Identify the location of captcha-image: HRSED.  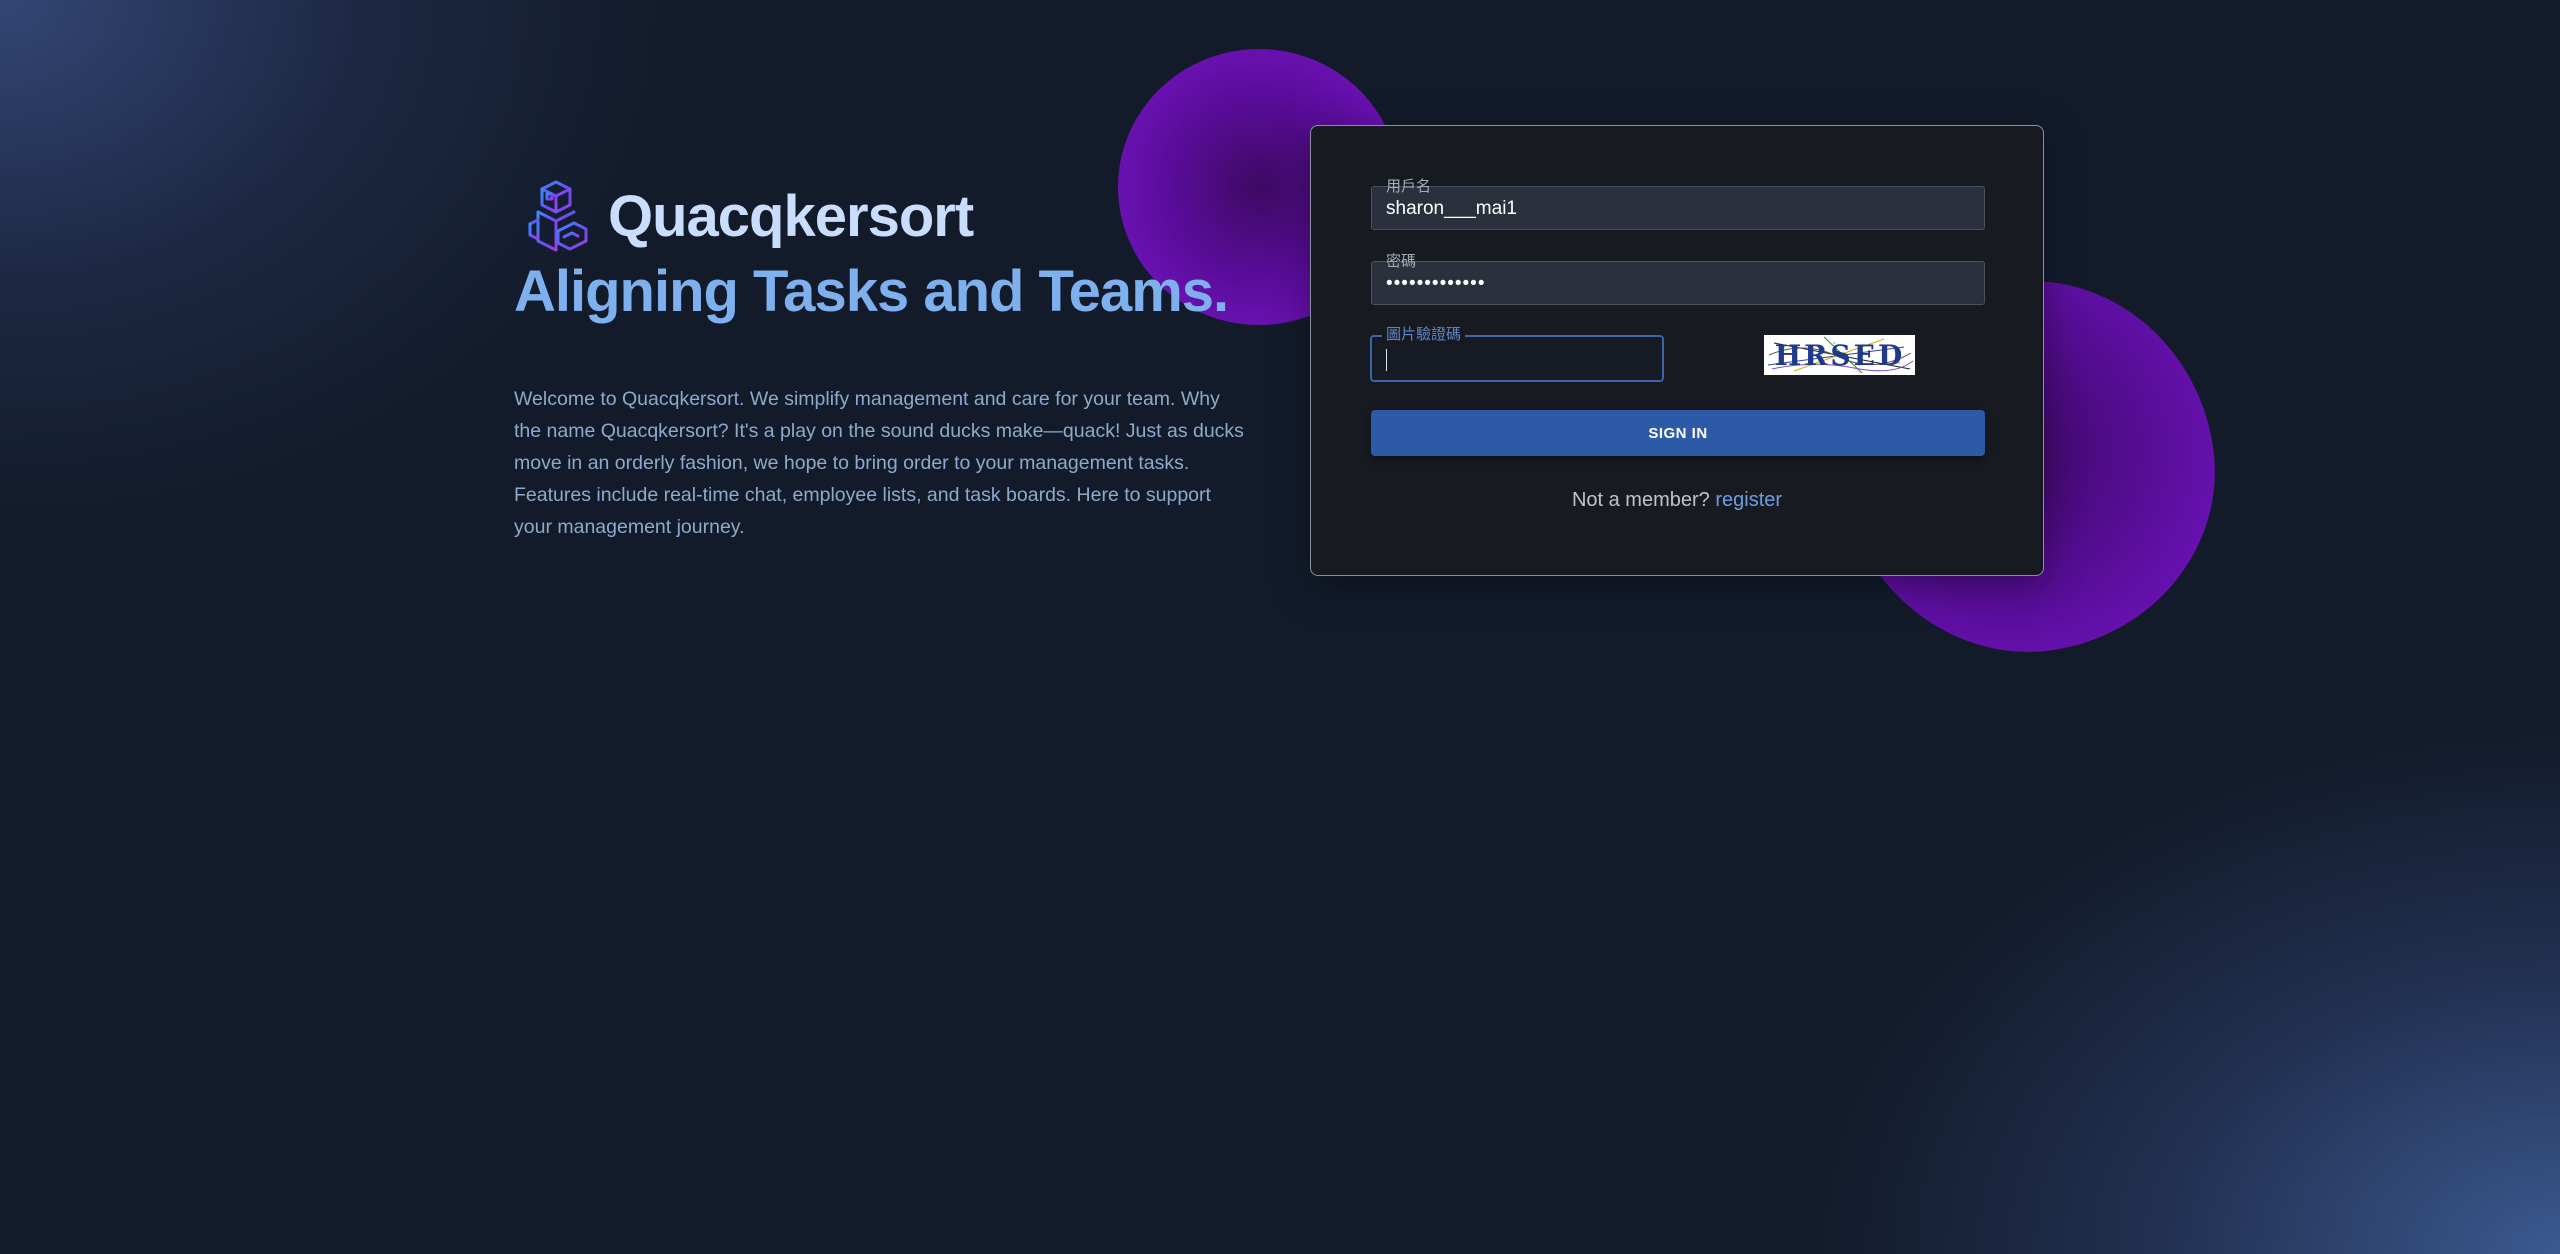
(1839, 355).